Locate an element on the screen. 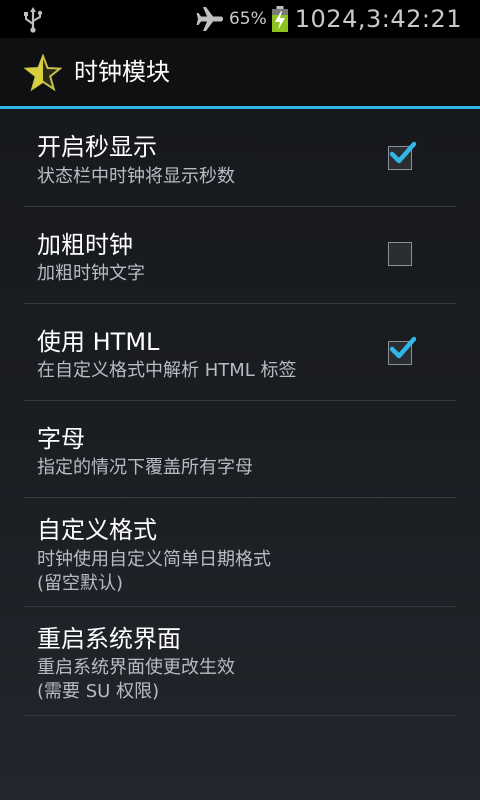  action-bar: 时钟模块 is located at coordinates (240, 72).